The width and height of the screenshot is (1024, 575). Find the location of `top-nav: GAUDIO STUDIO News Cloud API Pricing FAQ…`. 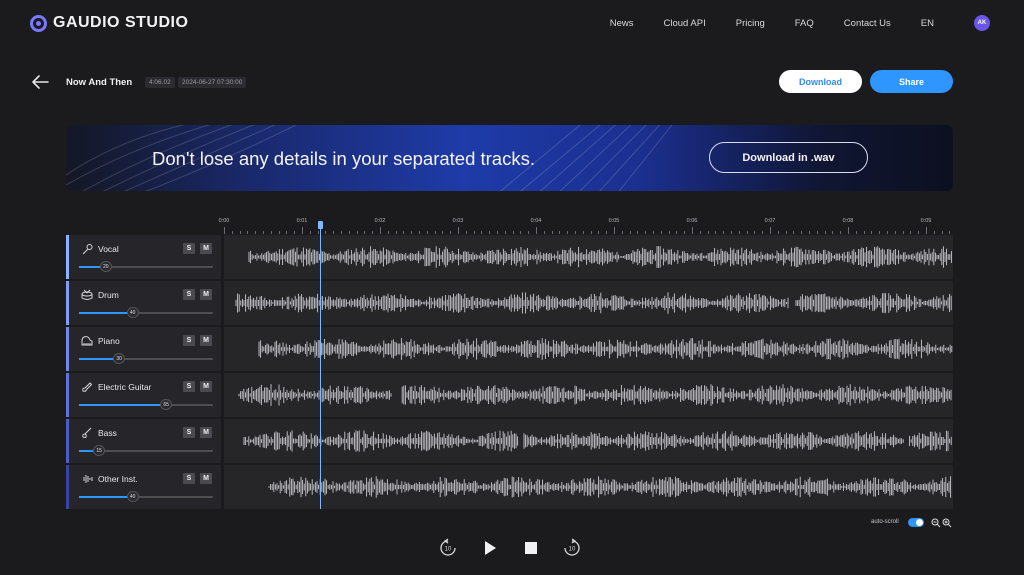

top-nav: GAUDIO STUDIO News Cloud API Pricing FAQ… is located at coordinates (512, 24).